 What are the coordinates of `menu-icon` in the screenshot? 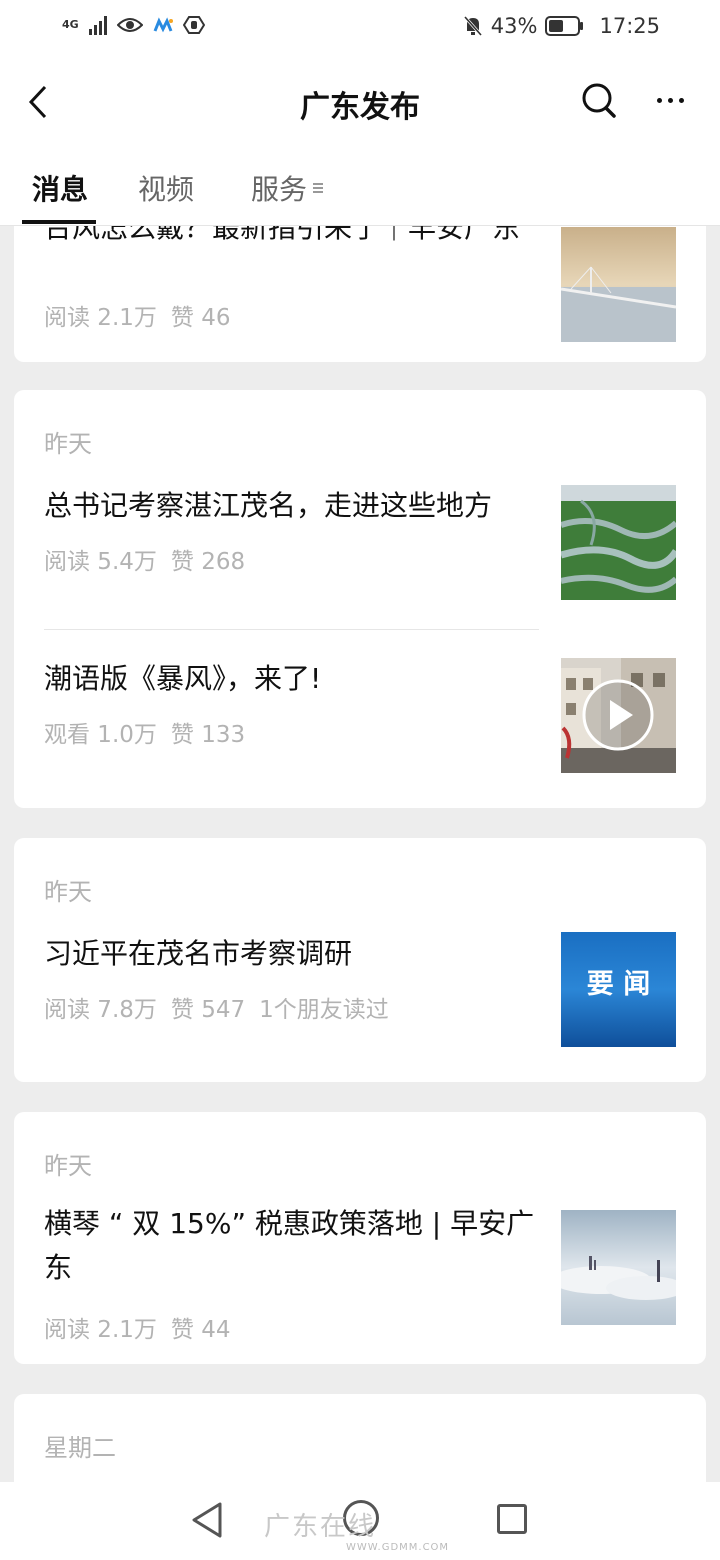 It's located at (318, 188).